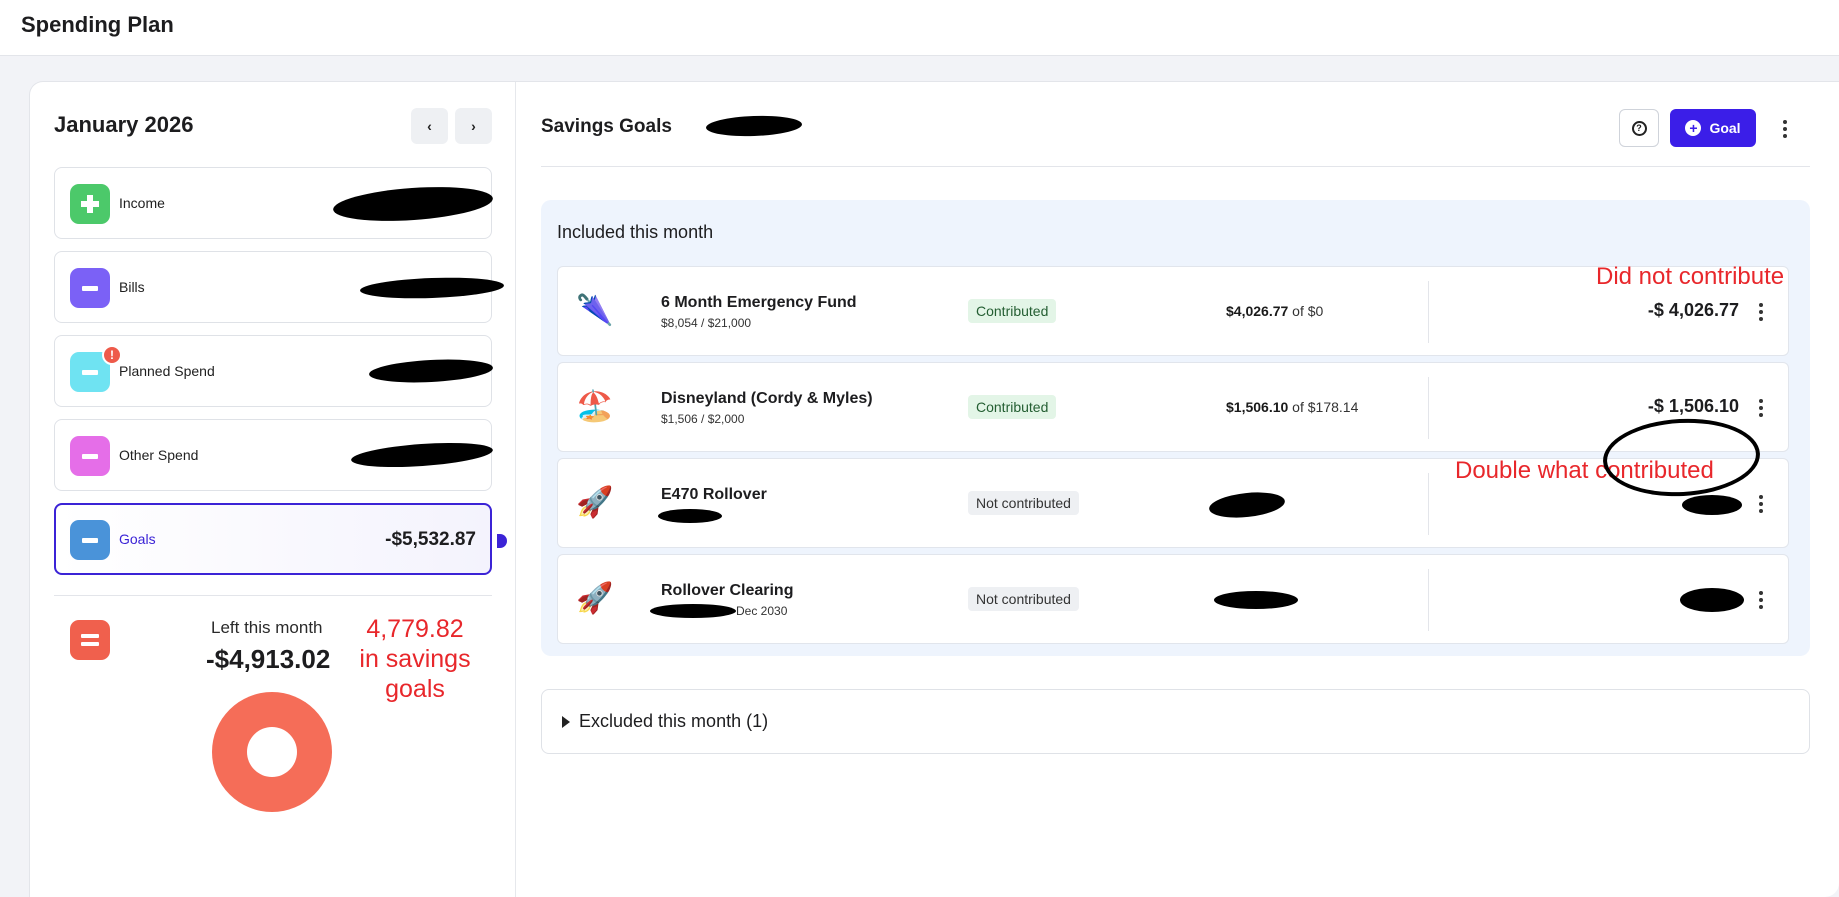 This screenshot has width=1839, height=897. Describe the element at coordinates (566, 722) in the screenshot. I see `caret-right-icon` at that location.